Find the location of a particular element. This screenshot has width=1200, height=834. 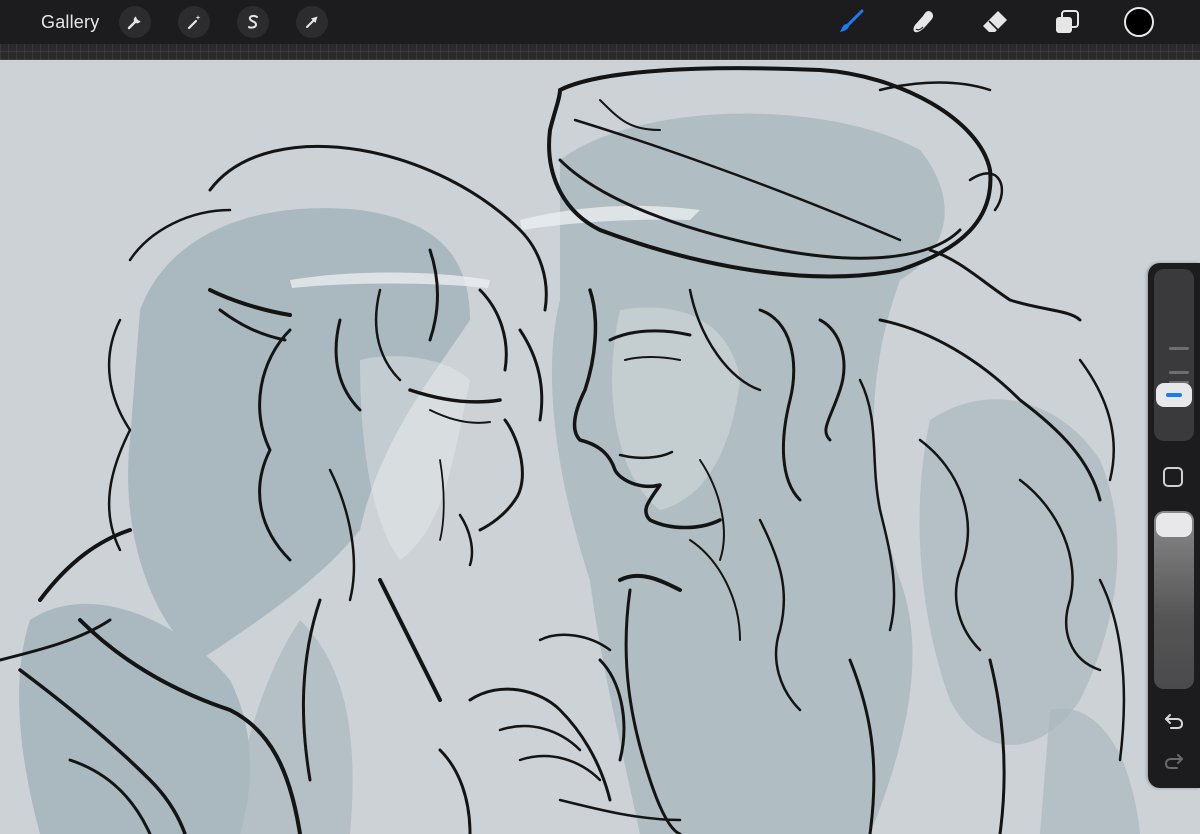

toolbar-shadow-strip is located at coordinates (600, 52).